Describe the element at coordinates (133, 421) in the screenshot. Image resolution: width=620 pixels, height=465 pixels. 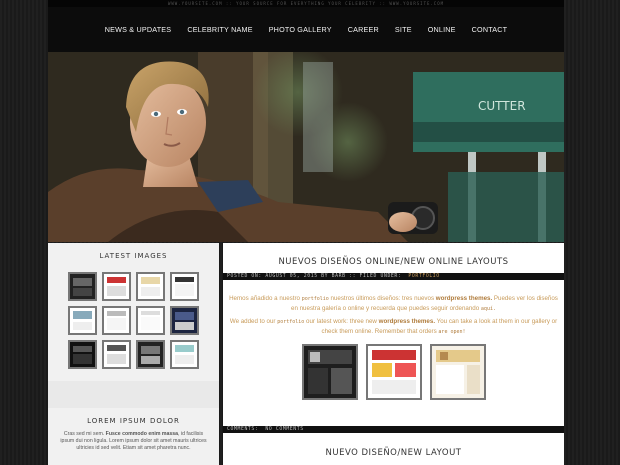
I see `lorem-title: LOREM IPSUM DOLOR` at that location.